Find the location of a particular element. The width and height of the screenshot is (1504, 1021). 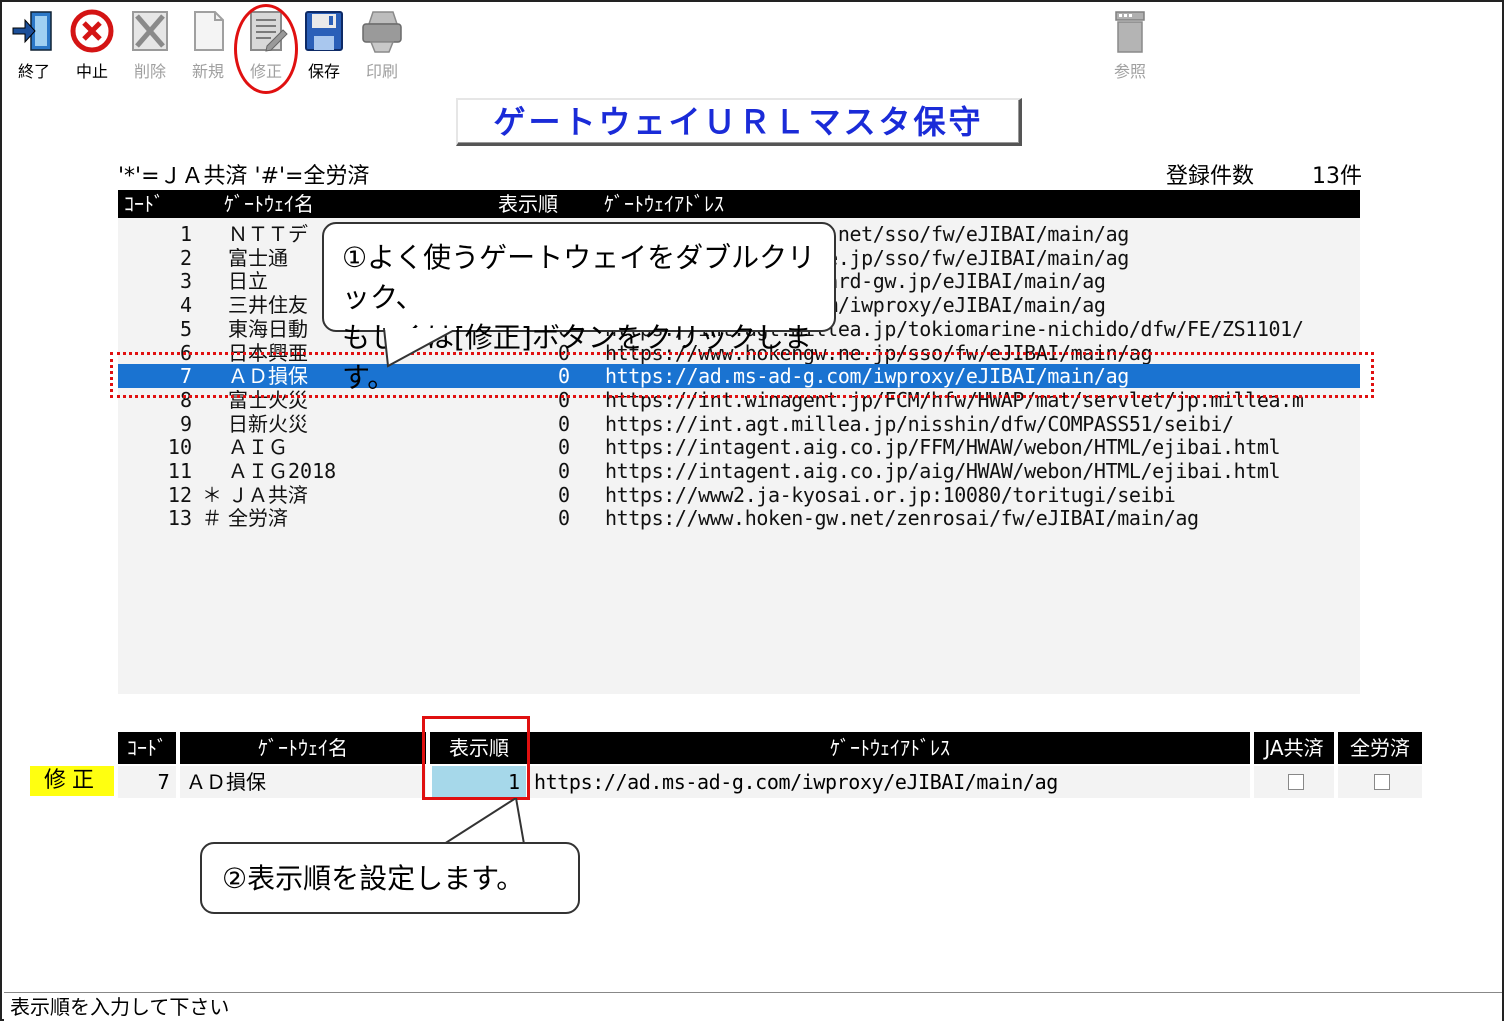

callout-2-pointer is located at coordinates (483, 821).